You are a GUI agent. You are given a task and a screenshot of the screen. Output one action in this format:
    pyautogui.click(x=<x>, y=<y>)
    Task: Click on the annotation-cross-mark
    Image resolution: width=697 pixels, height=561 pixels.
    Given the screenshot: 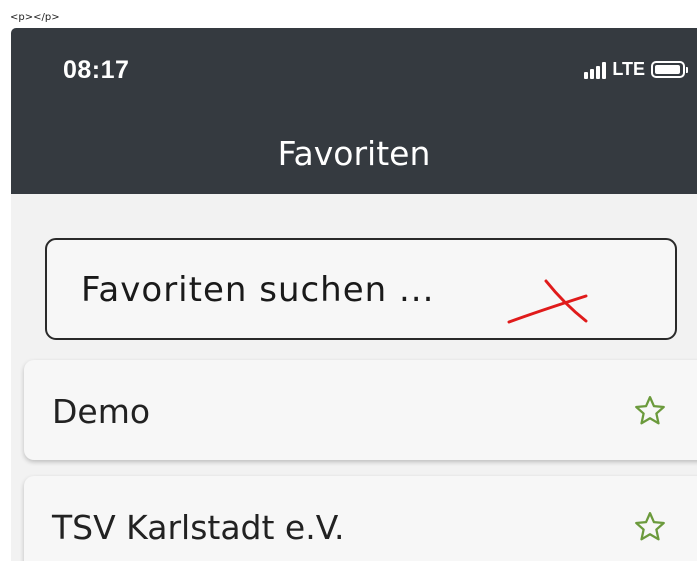 What is the action you would take?
    pyautogui.click(x=547, y=301)
    